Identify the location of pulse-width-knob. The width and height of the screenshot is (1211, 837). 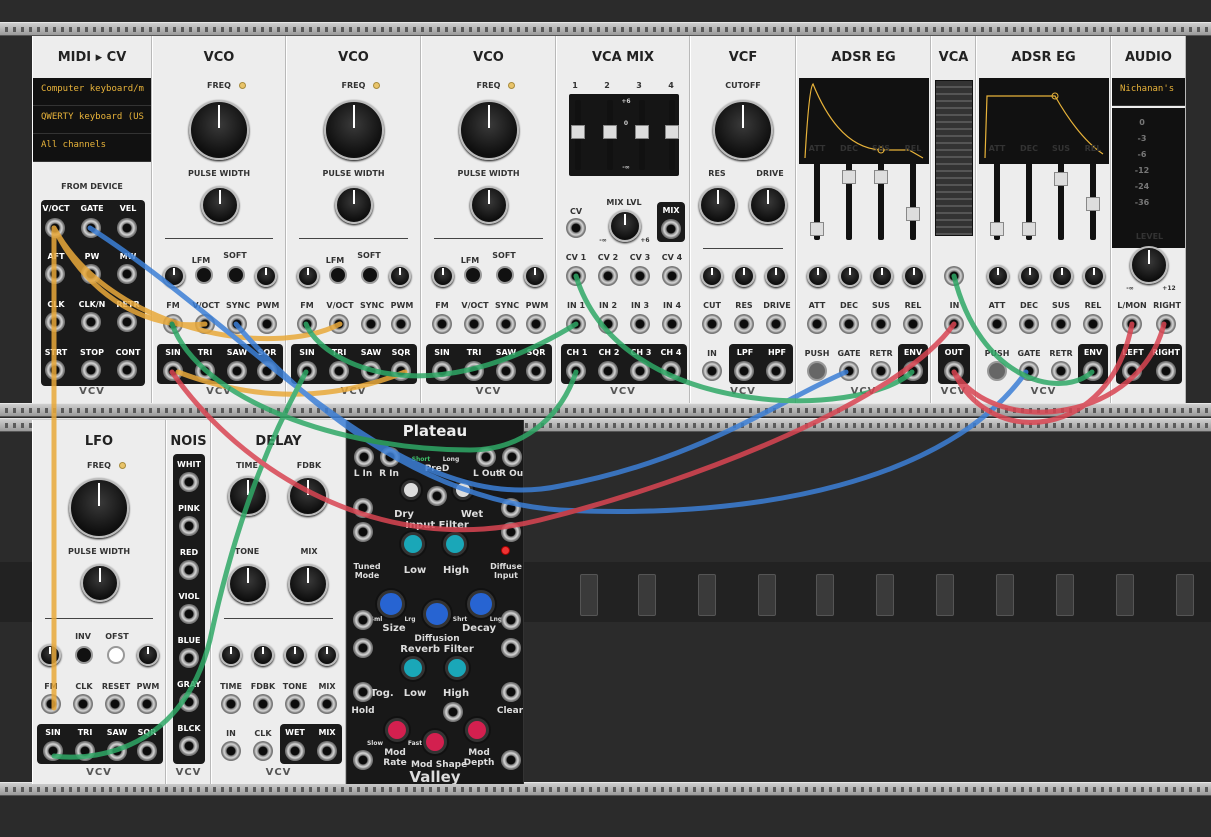
(100, 583).